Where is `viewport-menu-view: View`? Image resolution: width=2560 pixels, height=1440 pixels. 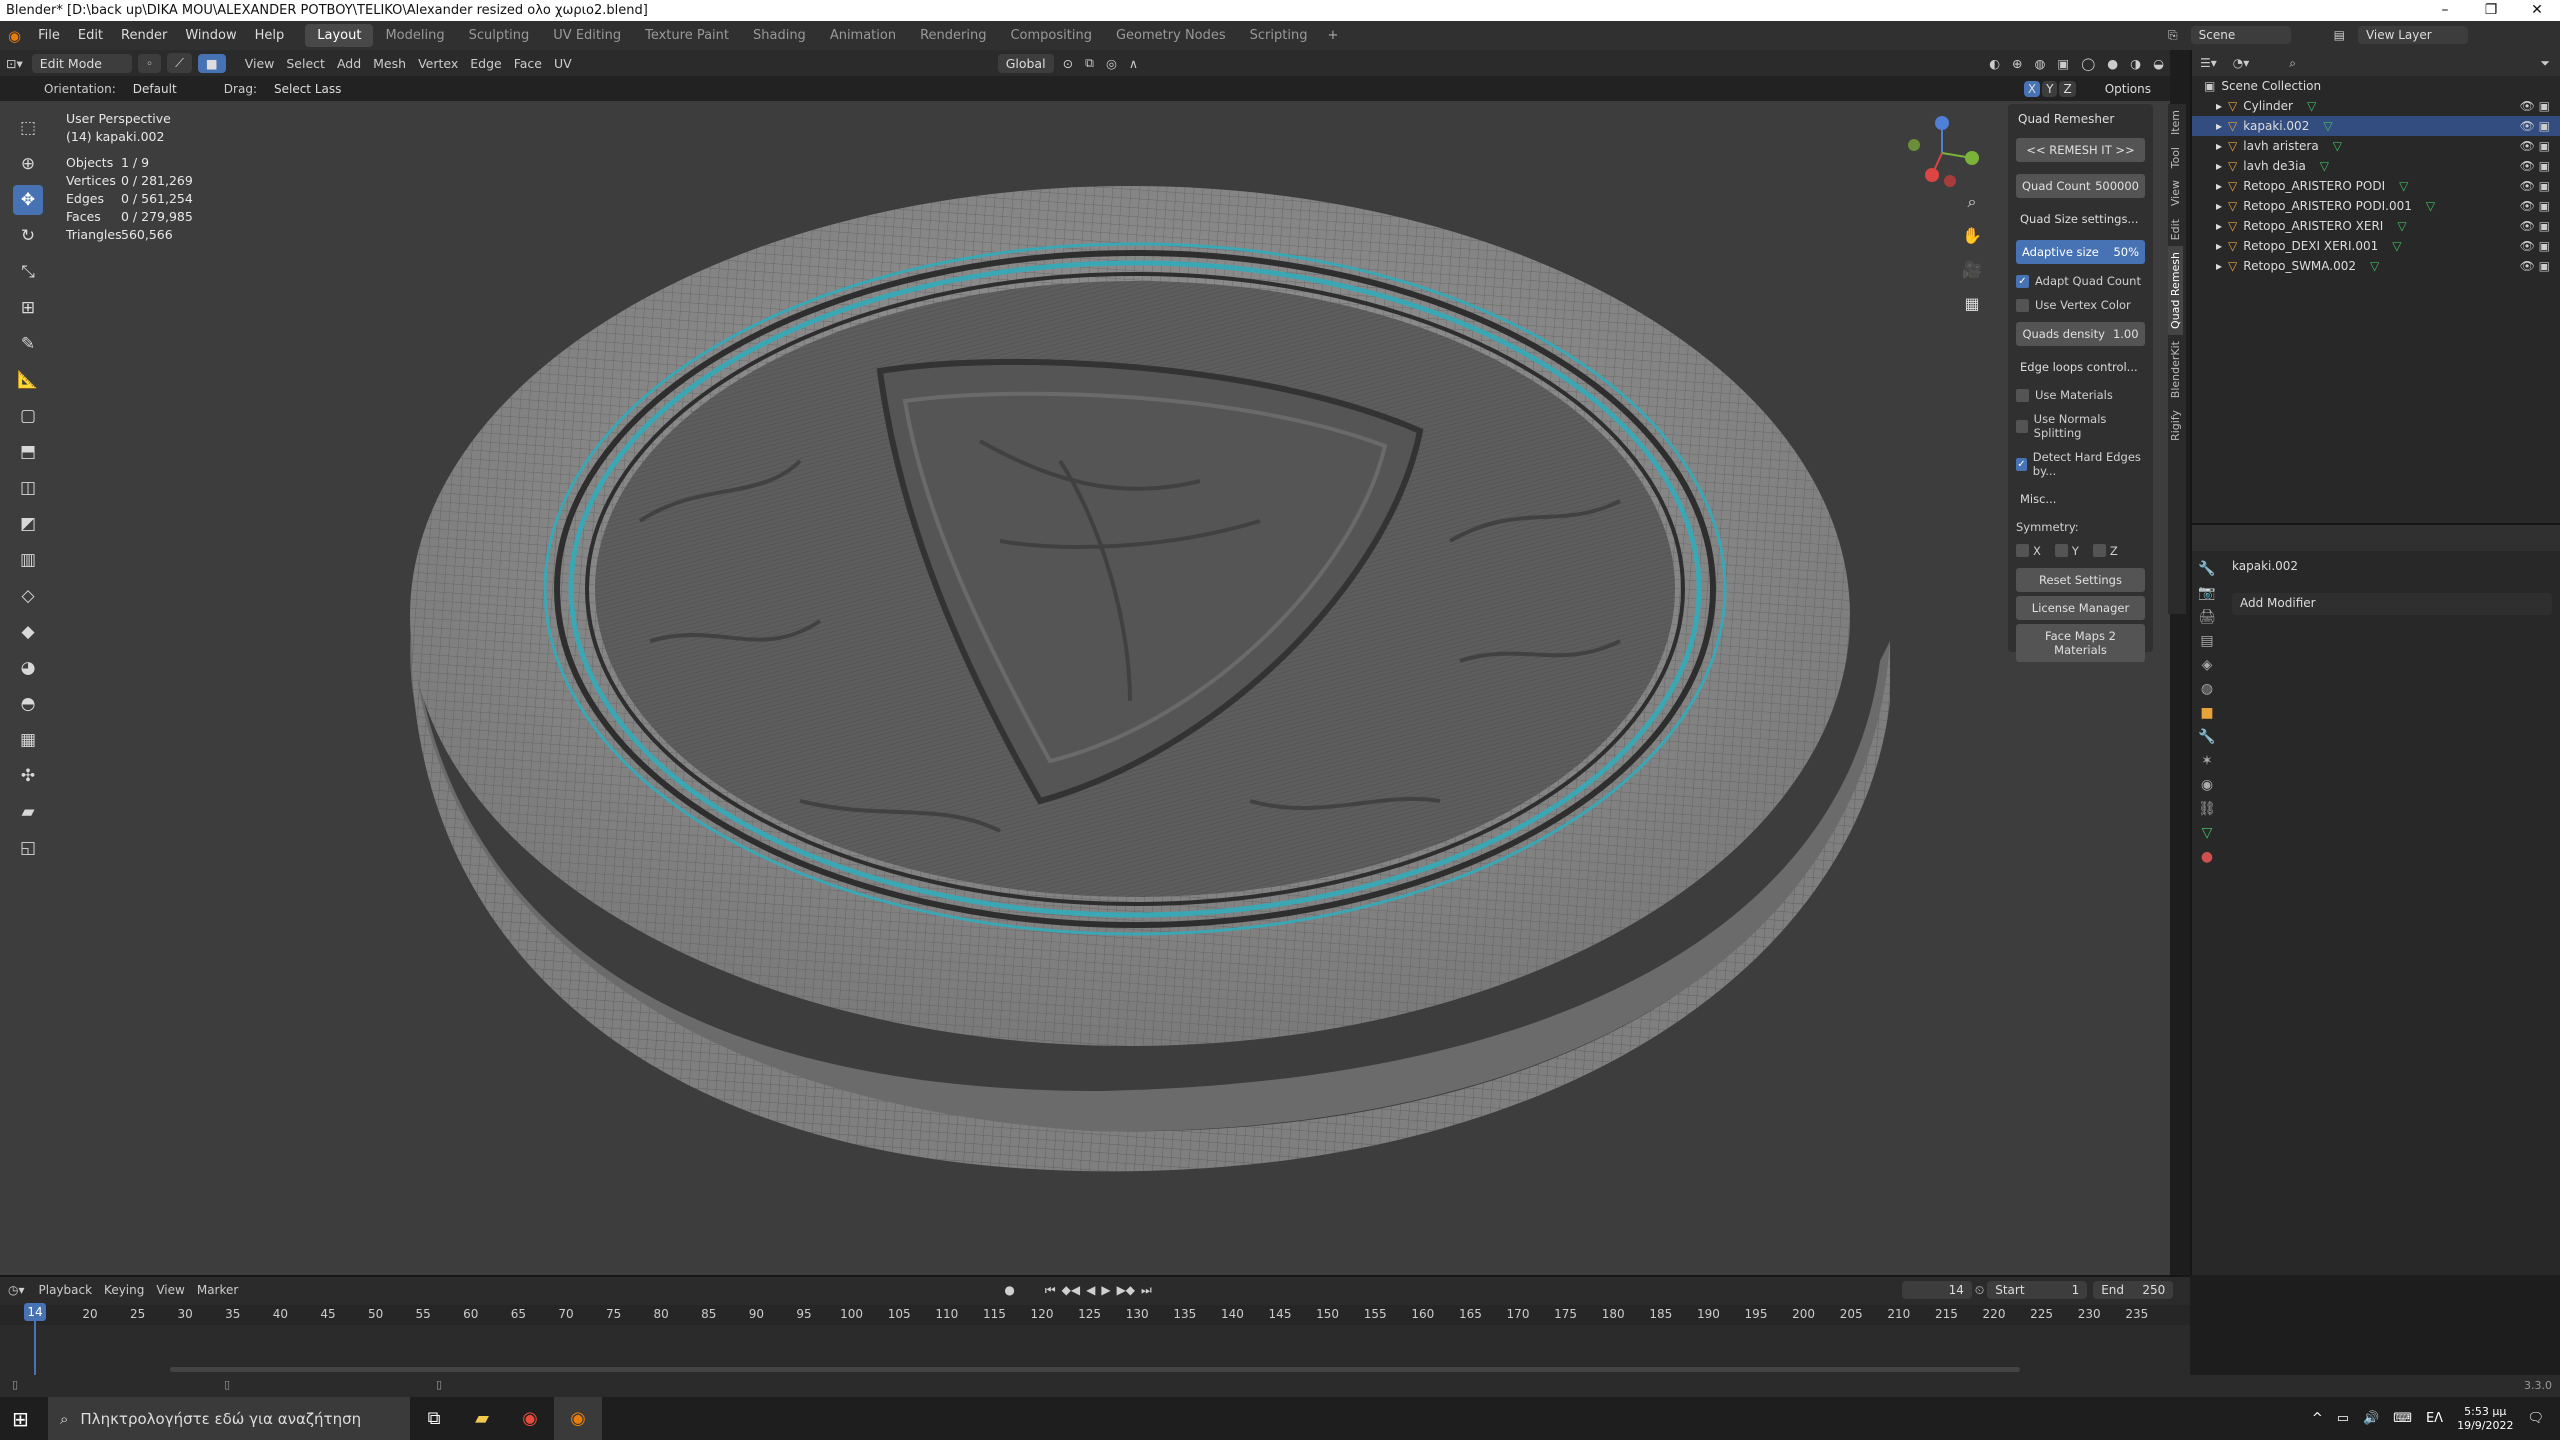 viewport-menu-view: View is located at coordinates (260, 63).